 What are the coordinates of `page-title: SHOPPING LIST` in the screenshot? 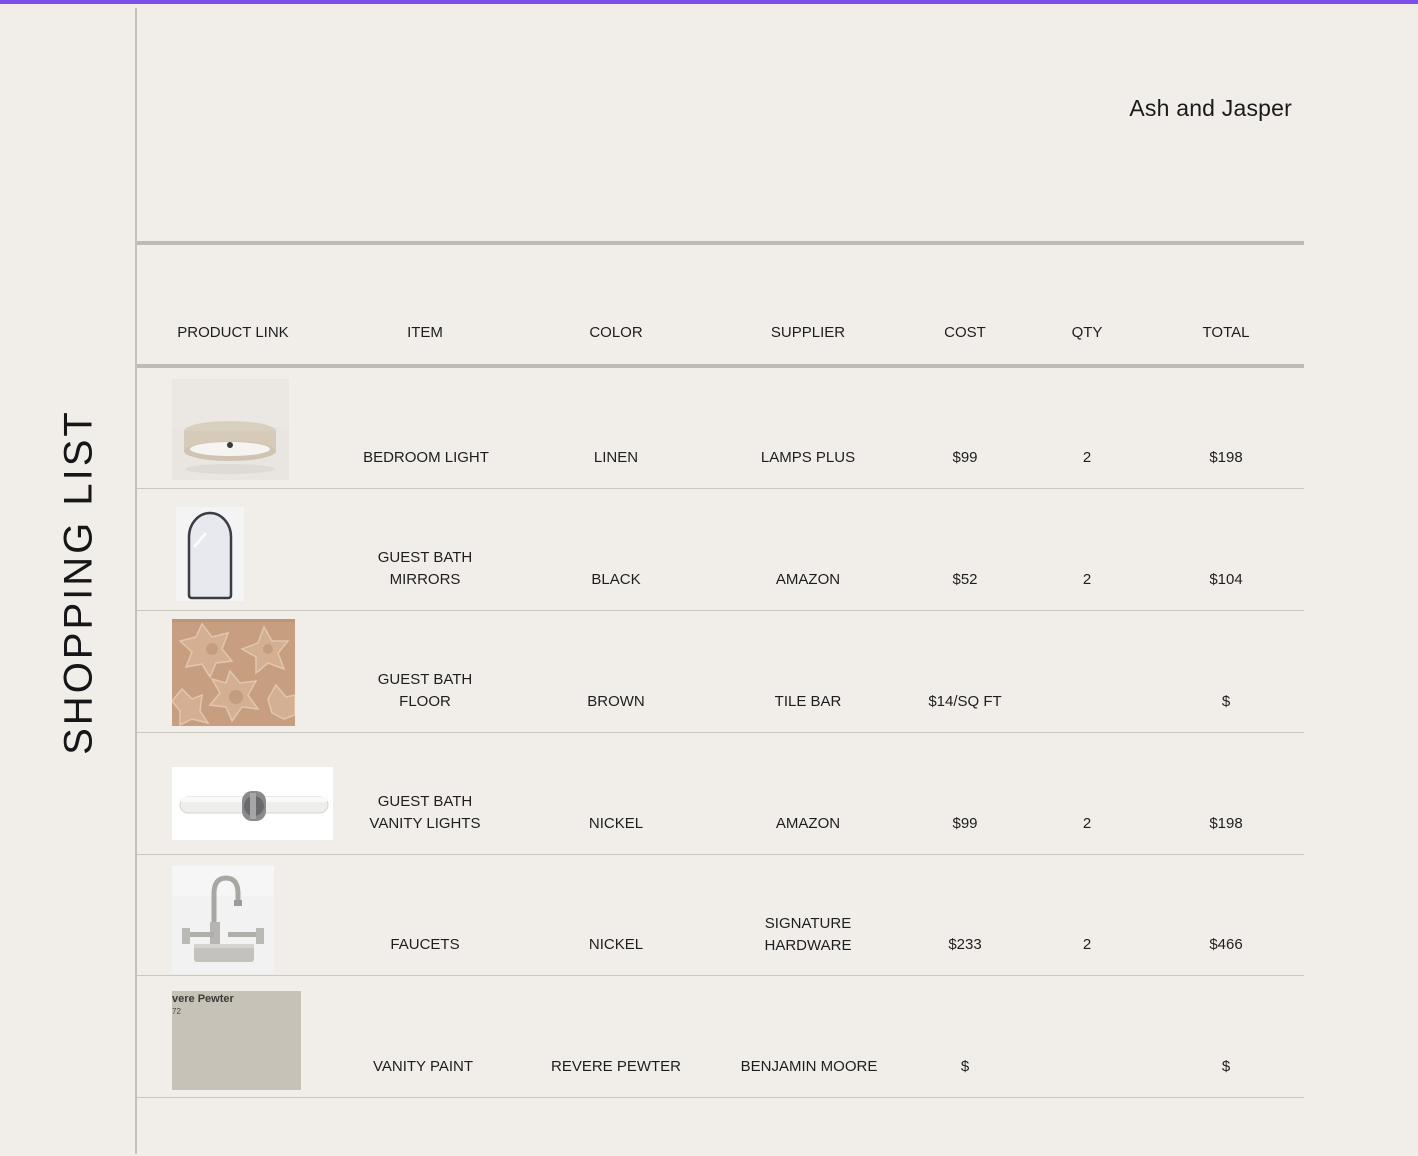 It's located at (78, 582).